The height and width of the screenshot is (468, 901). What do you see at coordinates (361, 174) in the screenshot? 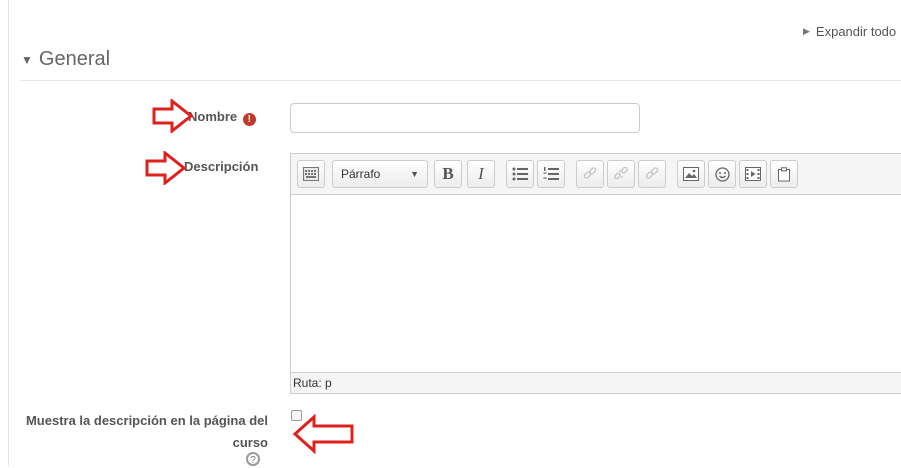
I see `format-select-value: Párrafo` at bounding box center [361, 174].